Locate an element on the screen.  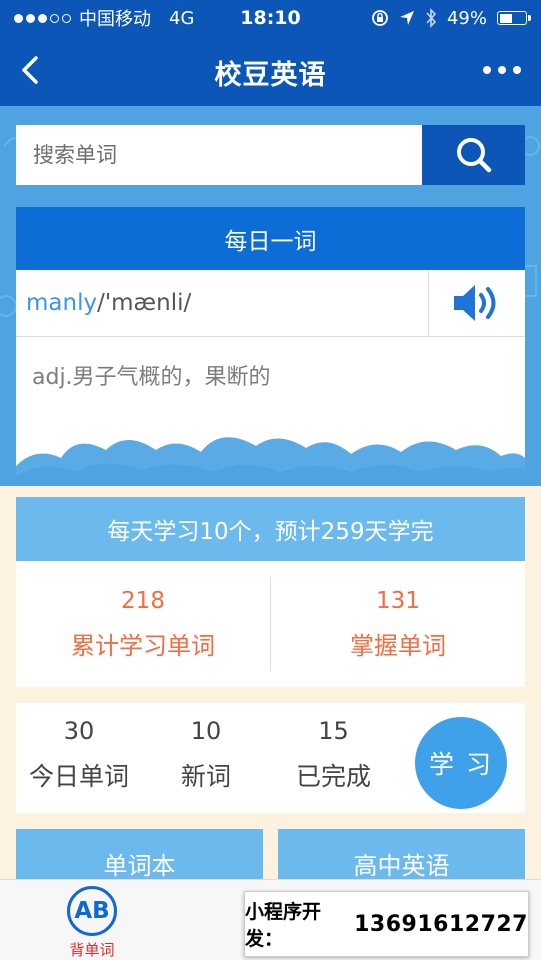
rotation-lock-icon is located at coordinates (380, 18).